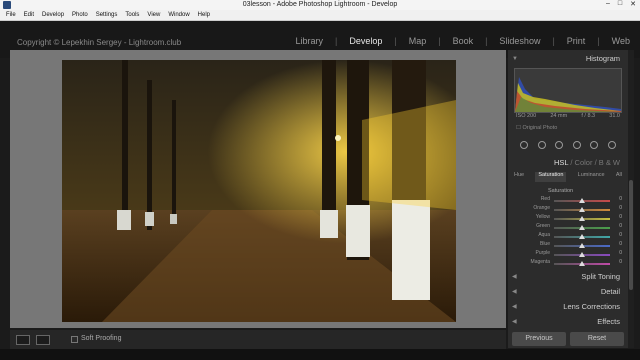  I want to click on module-slideshow: Slideshow, so click(519, 41).